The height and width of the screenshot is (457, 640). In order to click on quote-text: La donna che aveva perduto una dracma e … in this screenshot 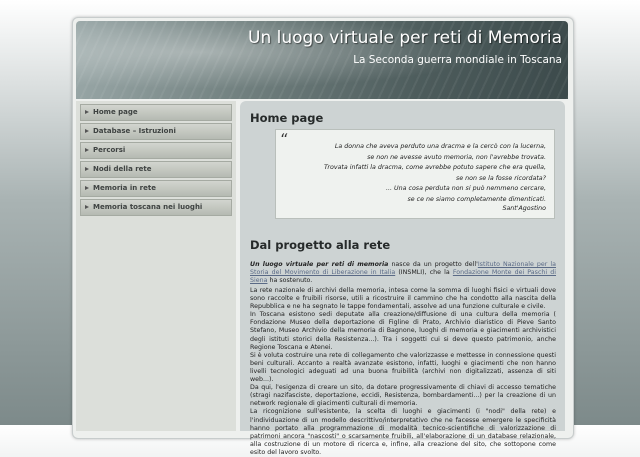, I will do `click(435, 173)`.